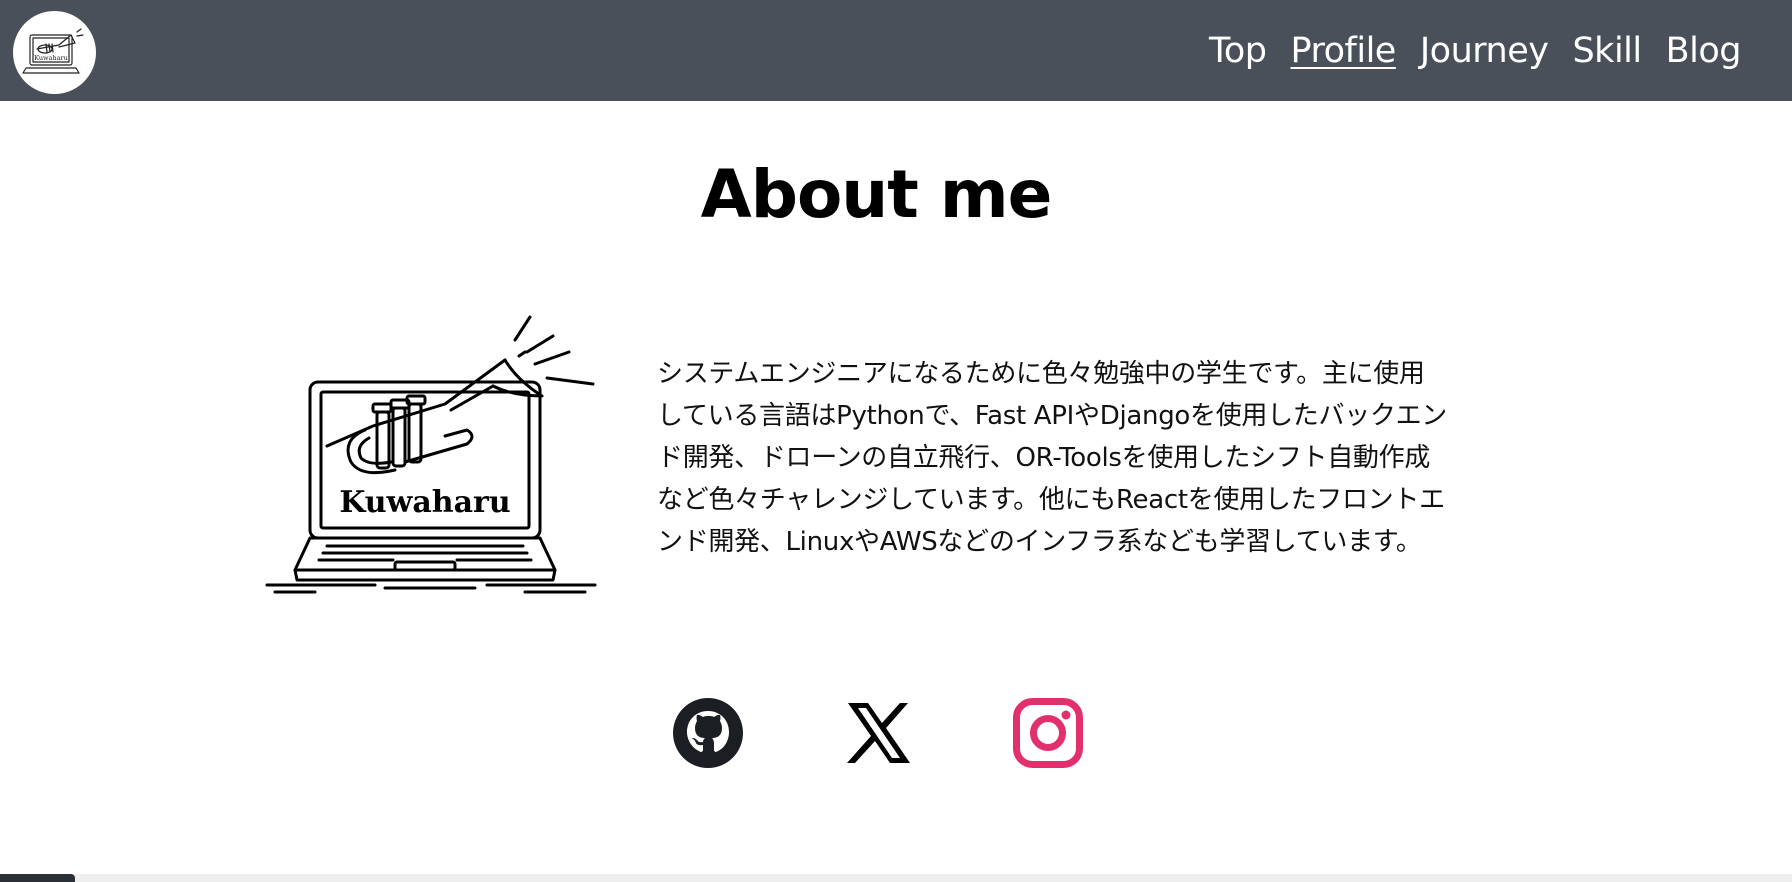 This screenshot has height=882, width=1792. I want to click on nav-profile: Profile, so click(1344, 51).